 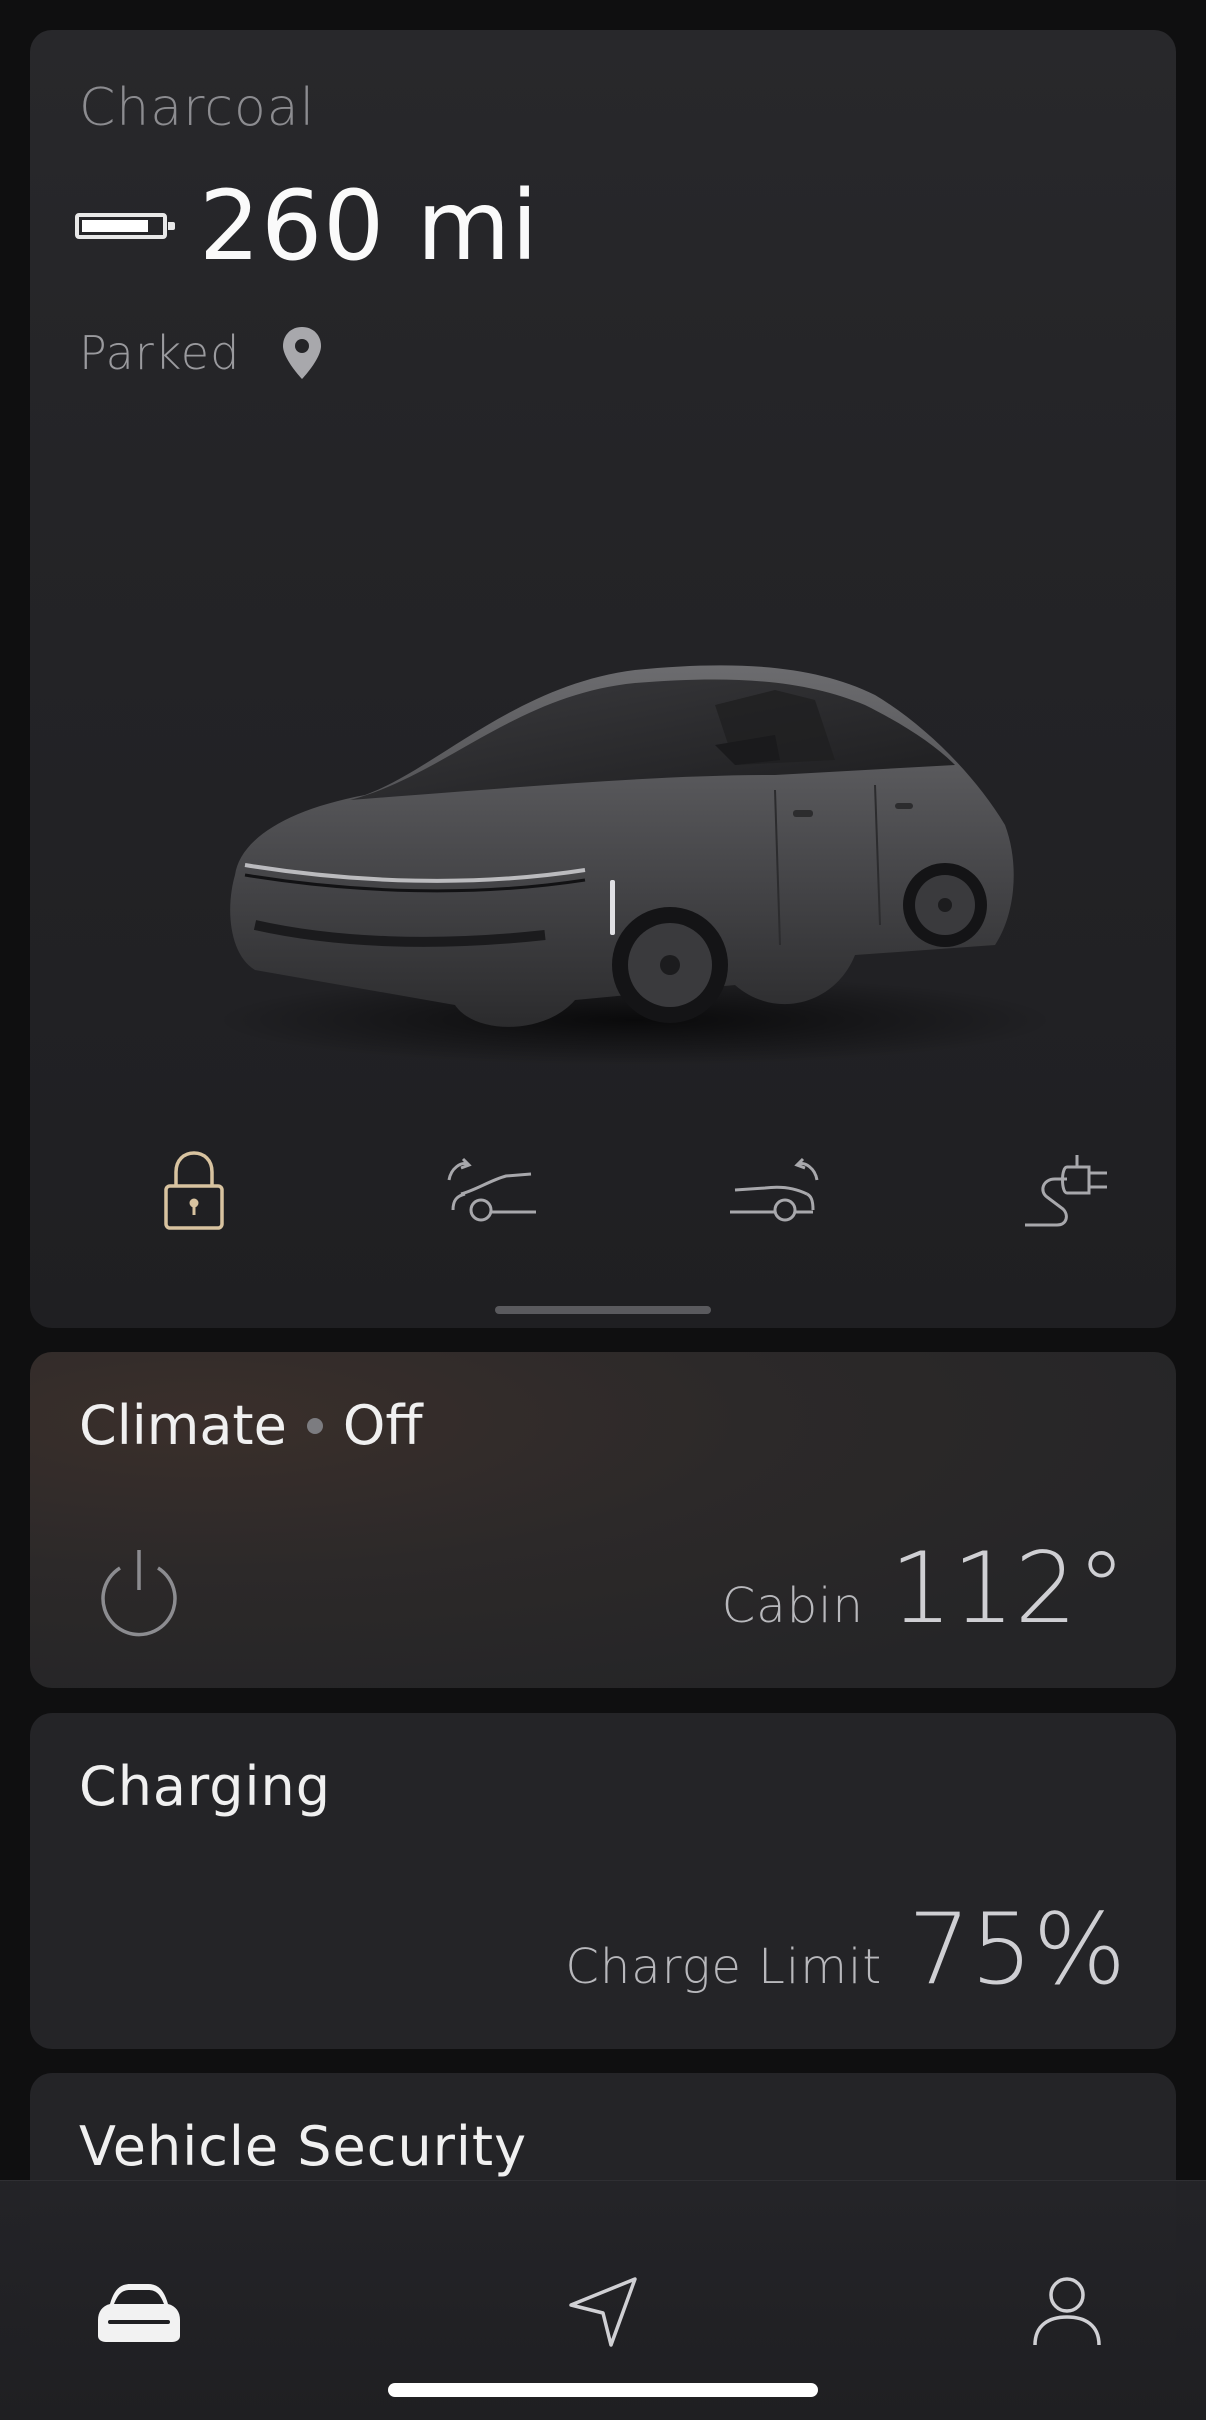 What do you see at coordinates (1066, 1191) in the screenshot?
I see `charge-port-icon` at bounding box center [1066, 1191].